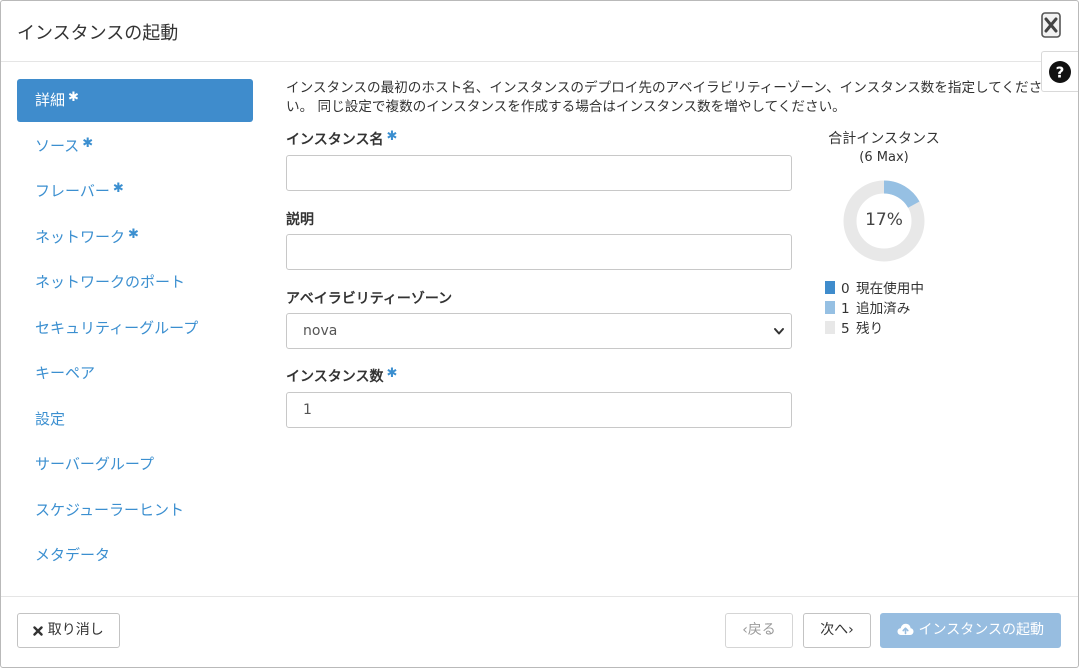  What do you see at coordinates (109, 509) in the screenshot?
I see `nav-item-label: スケジューラーヒント` at bounding box center [109, 509].